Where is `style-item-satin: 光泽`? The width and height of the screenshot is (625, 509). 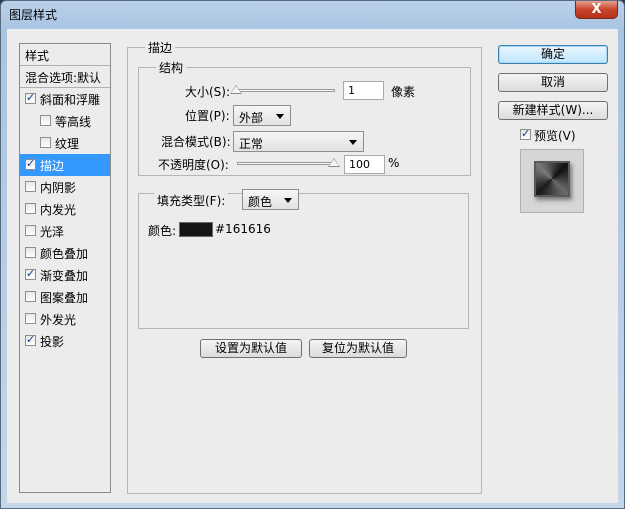
style-item-satin: 光泽 is located at coordinates (65, 231).